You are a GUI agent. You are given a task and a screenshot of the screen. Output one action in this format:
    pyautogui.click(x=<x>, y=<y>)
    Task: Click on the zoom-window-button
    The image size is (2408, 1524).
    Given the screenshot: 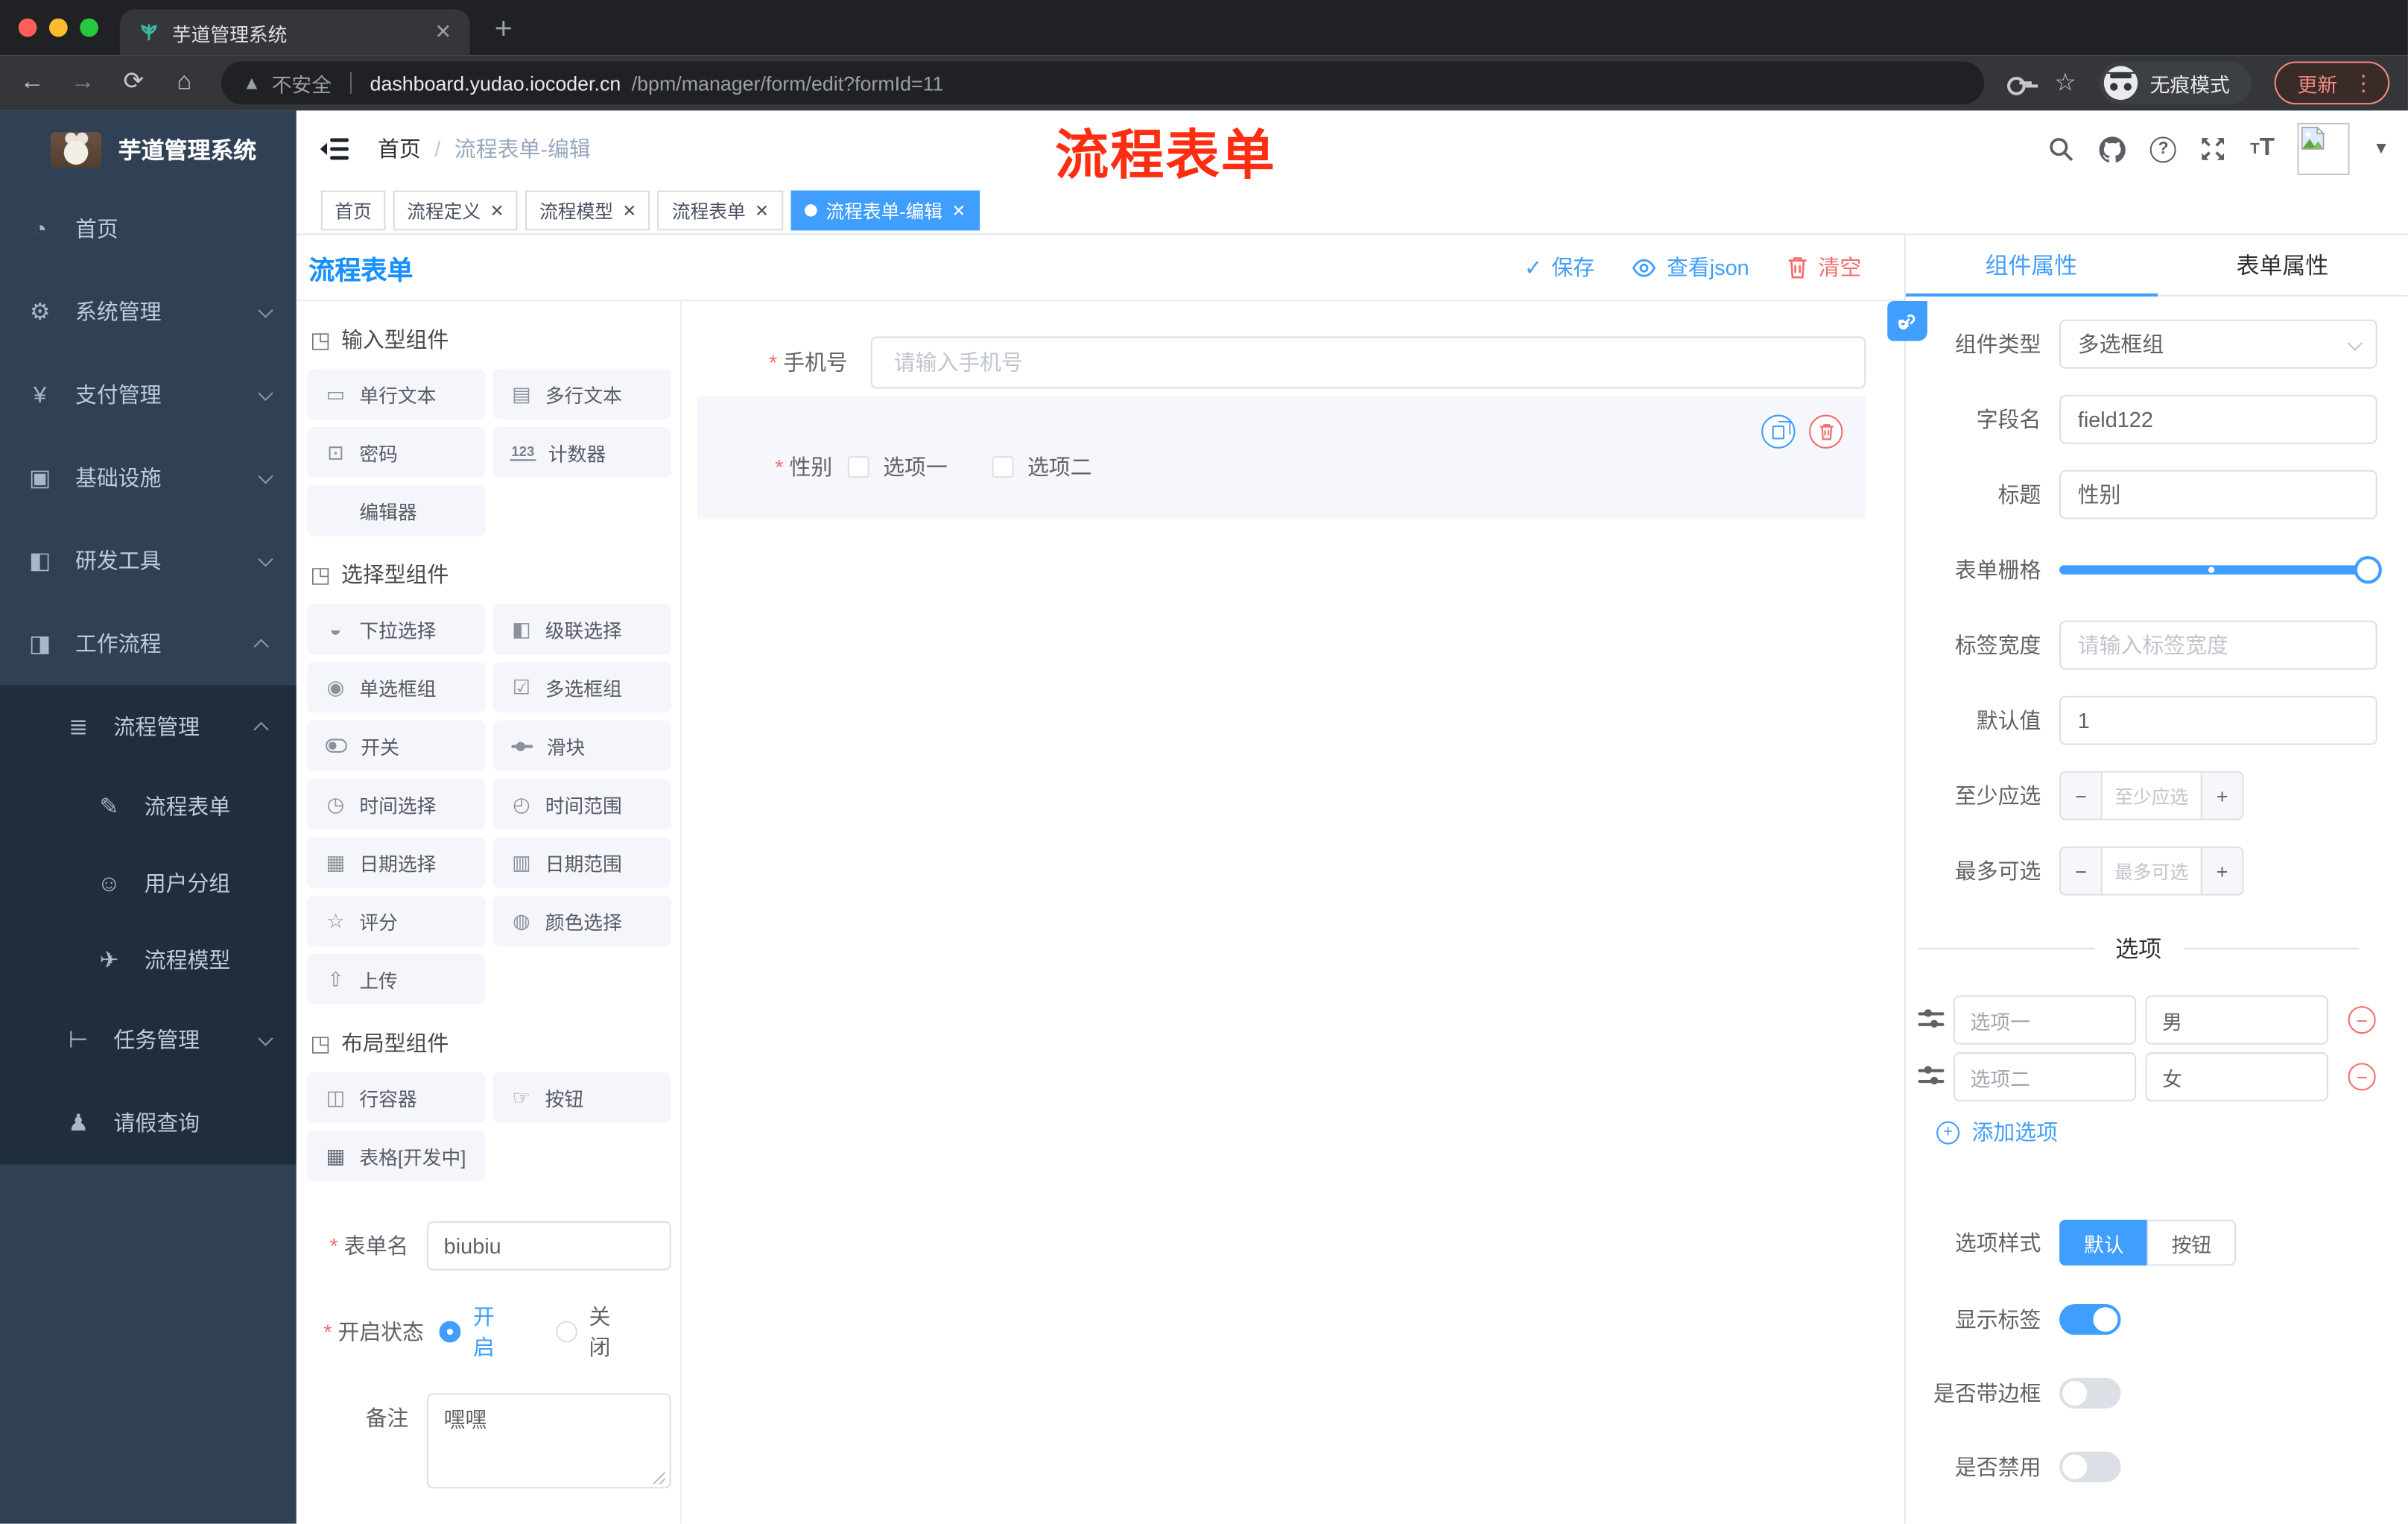 What is the action you would take?
    pyautogui.click(x=89, y=27)
    